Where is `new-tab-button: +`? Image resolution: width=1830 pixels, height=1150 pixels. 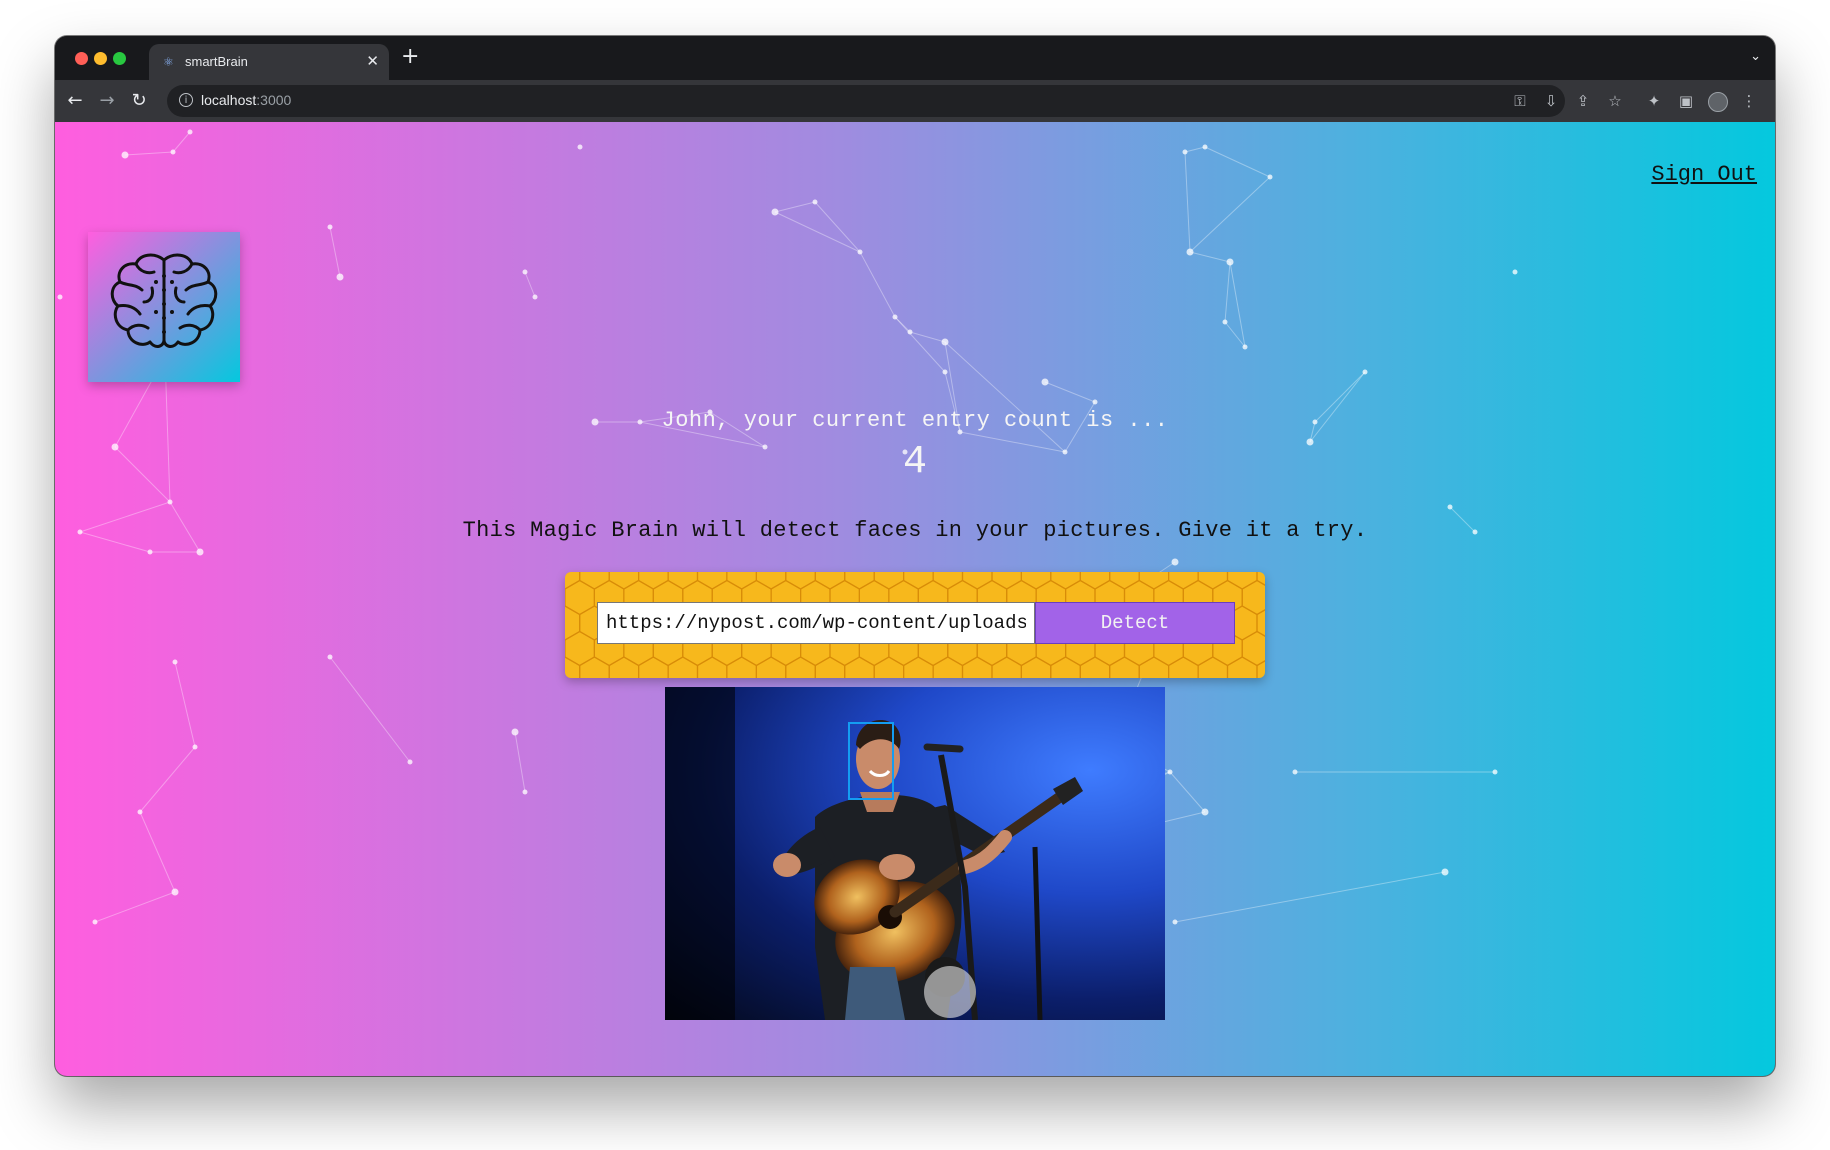 new-tab-button: + is located at coordinates (410, 57).